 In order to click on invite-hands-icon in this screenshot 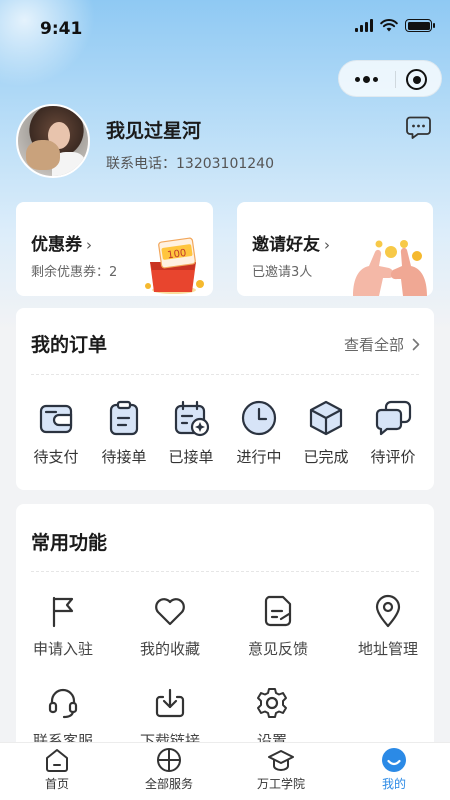, I will do `click(390, 268)`.